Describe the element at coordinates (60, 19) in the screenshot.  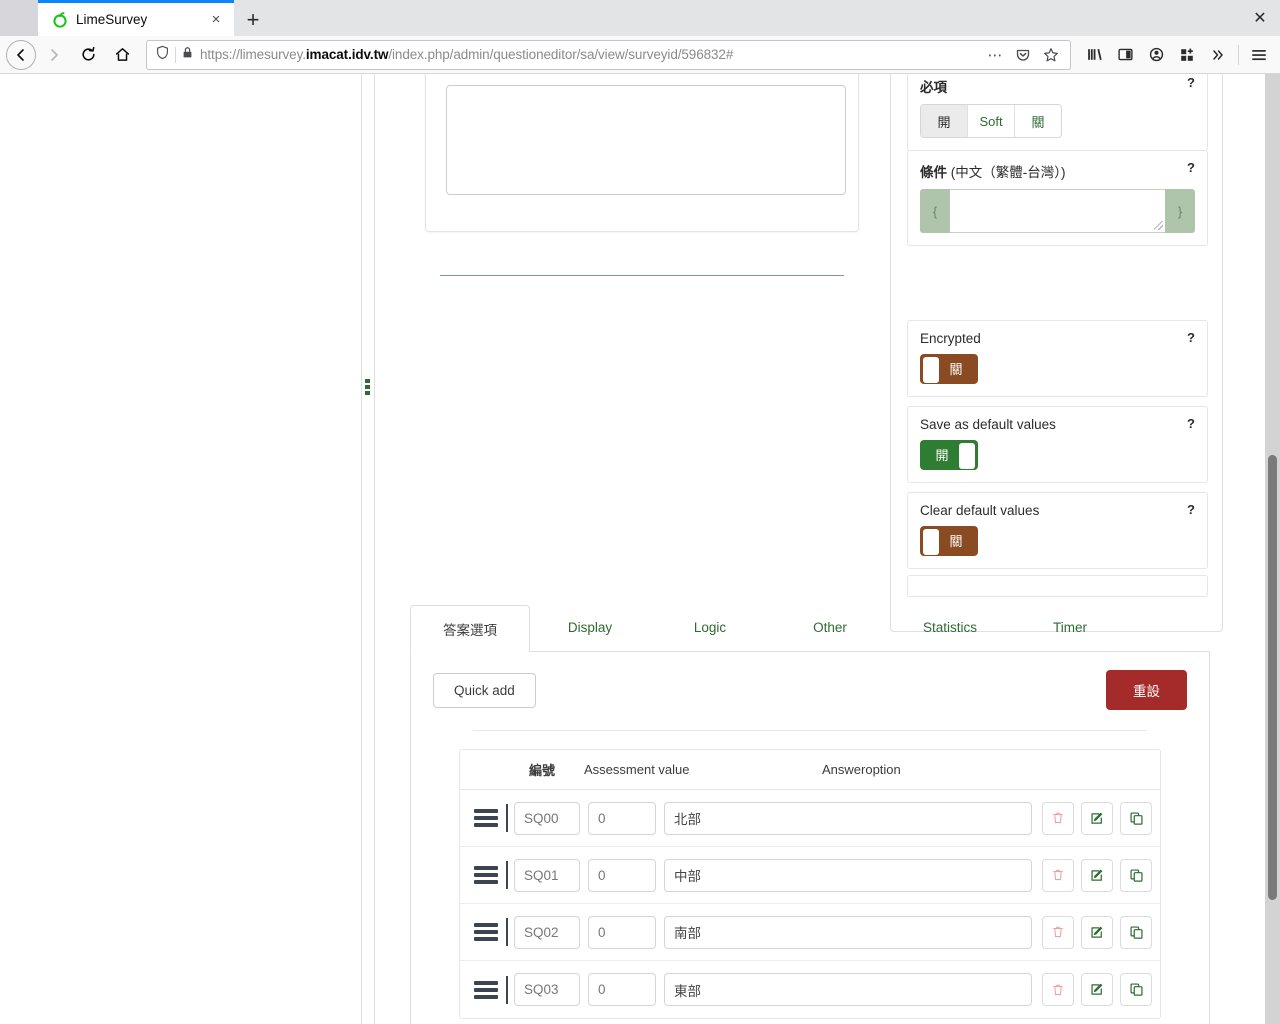
I see `limesurvey-icon` at that location.